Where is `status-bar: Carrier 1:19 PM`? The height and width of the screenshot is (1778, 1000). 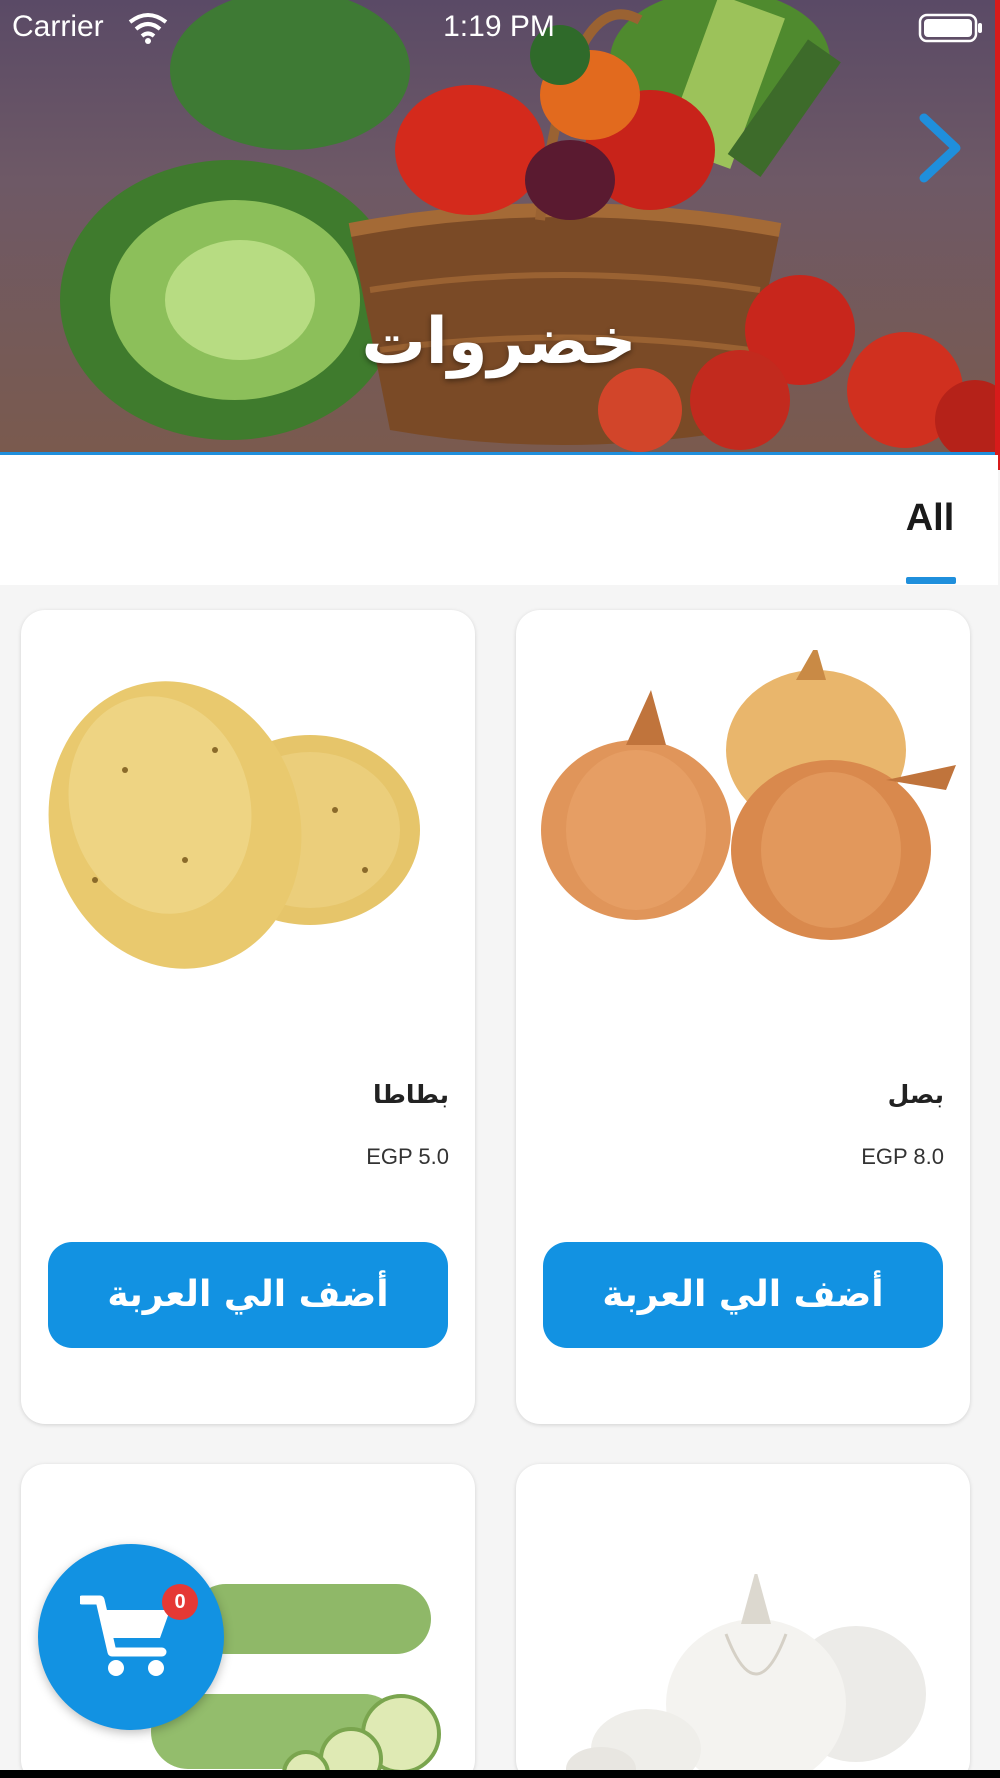 status-bar: Carrier 1:19 PM is located at coordinates (499, 28).